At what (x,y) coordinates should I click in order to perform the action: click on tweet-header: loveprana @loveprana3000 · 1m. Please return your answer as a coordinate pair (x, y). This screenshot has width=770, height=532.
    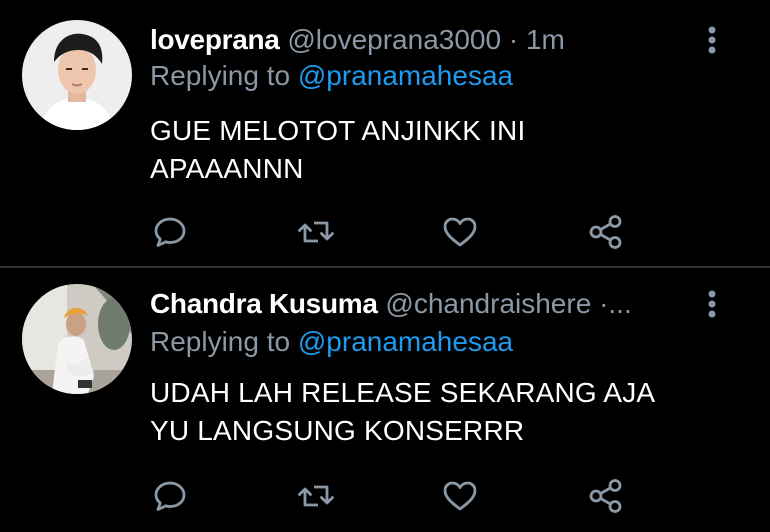
    Looking at the image, I should click on (420, 40).